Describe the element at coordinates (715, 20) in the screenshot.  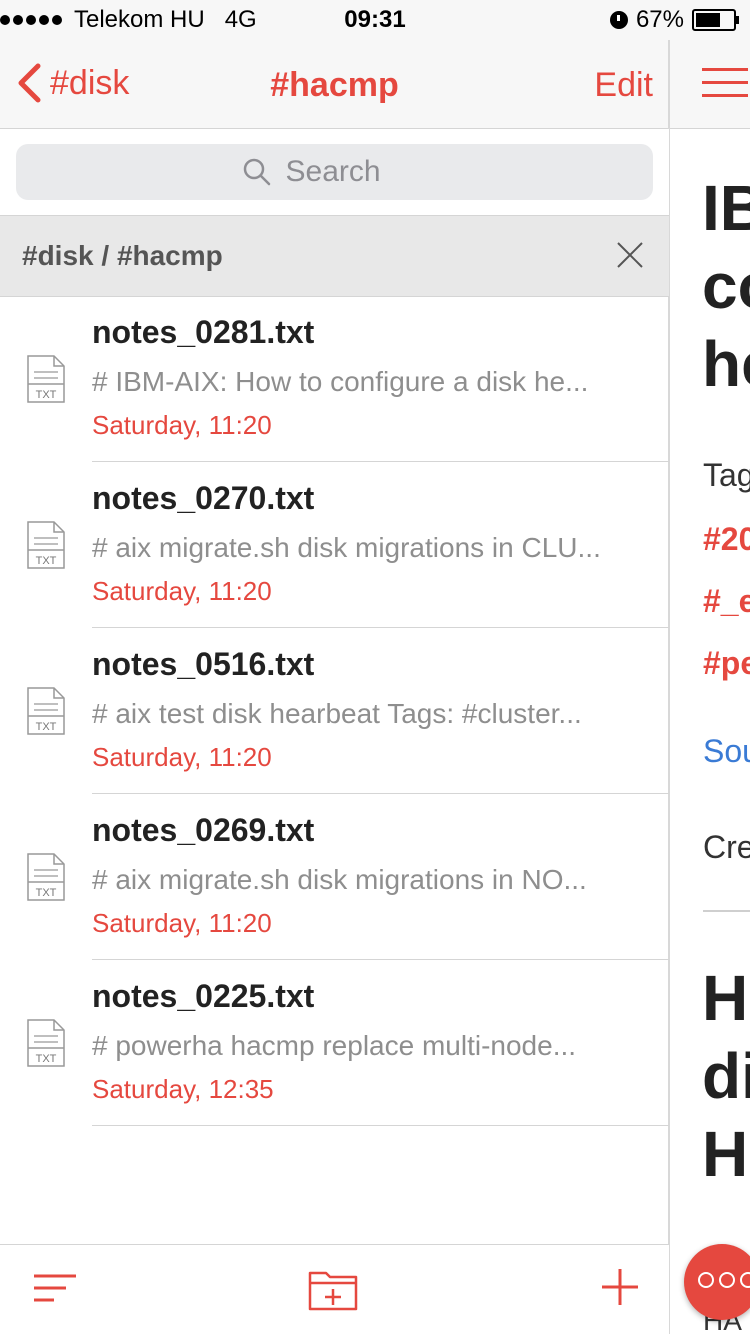
I see `battery-icon` at that location.